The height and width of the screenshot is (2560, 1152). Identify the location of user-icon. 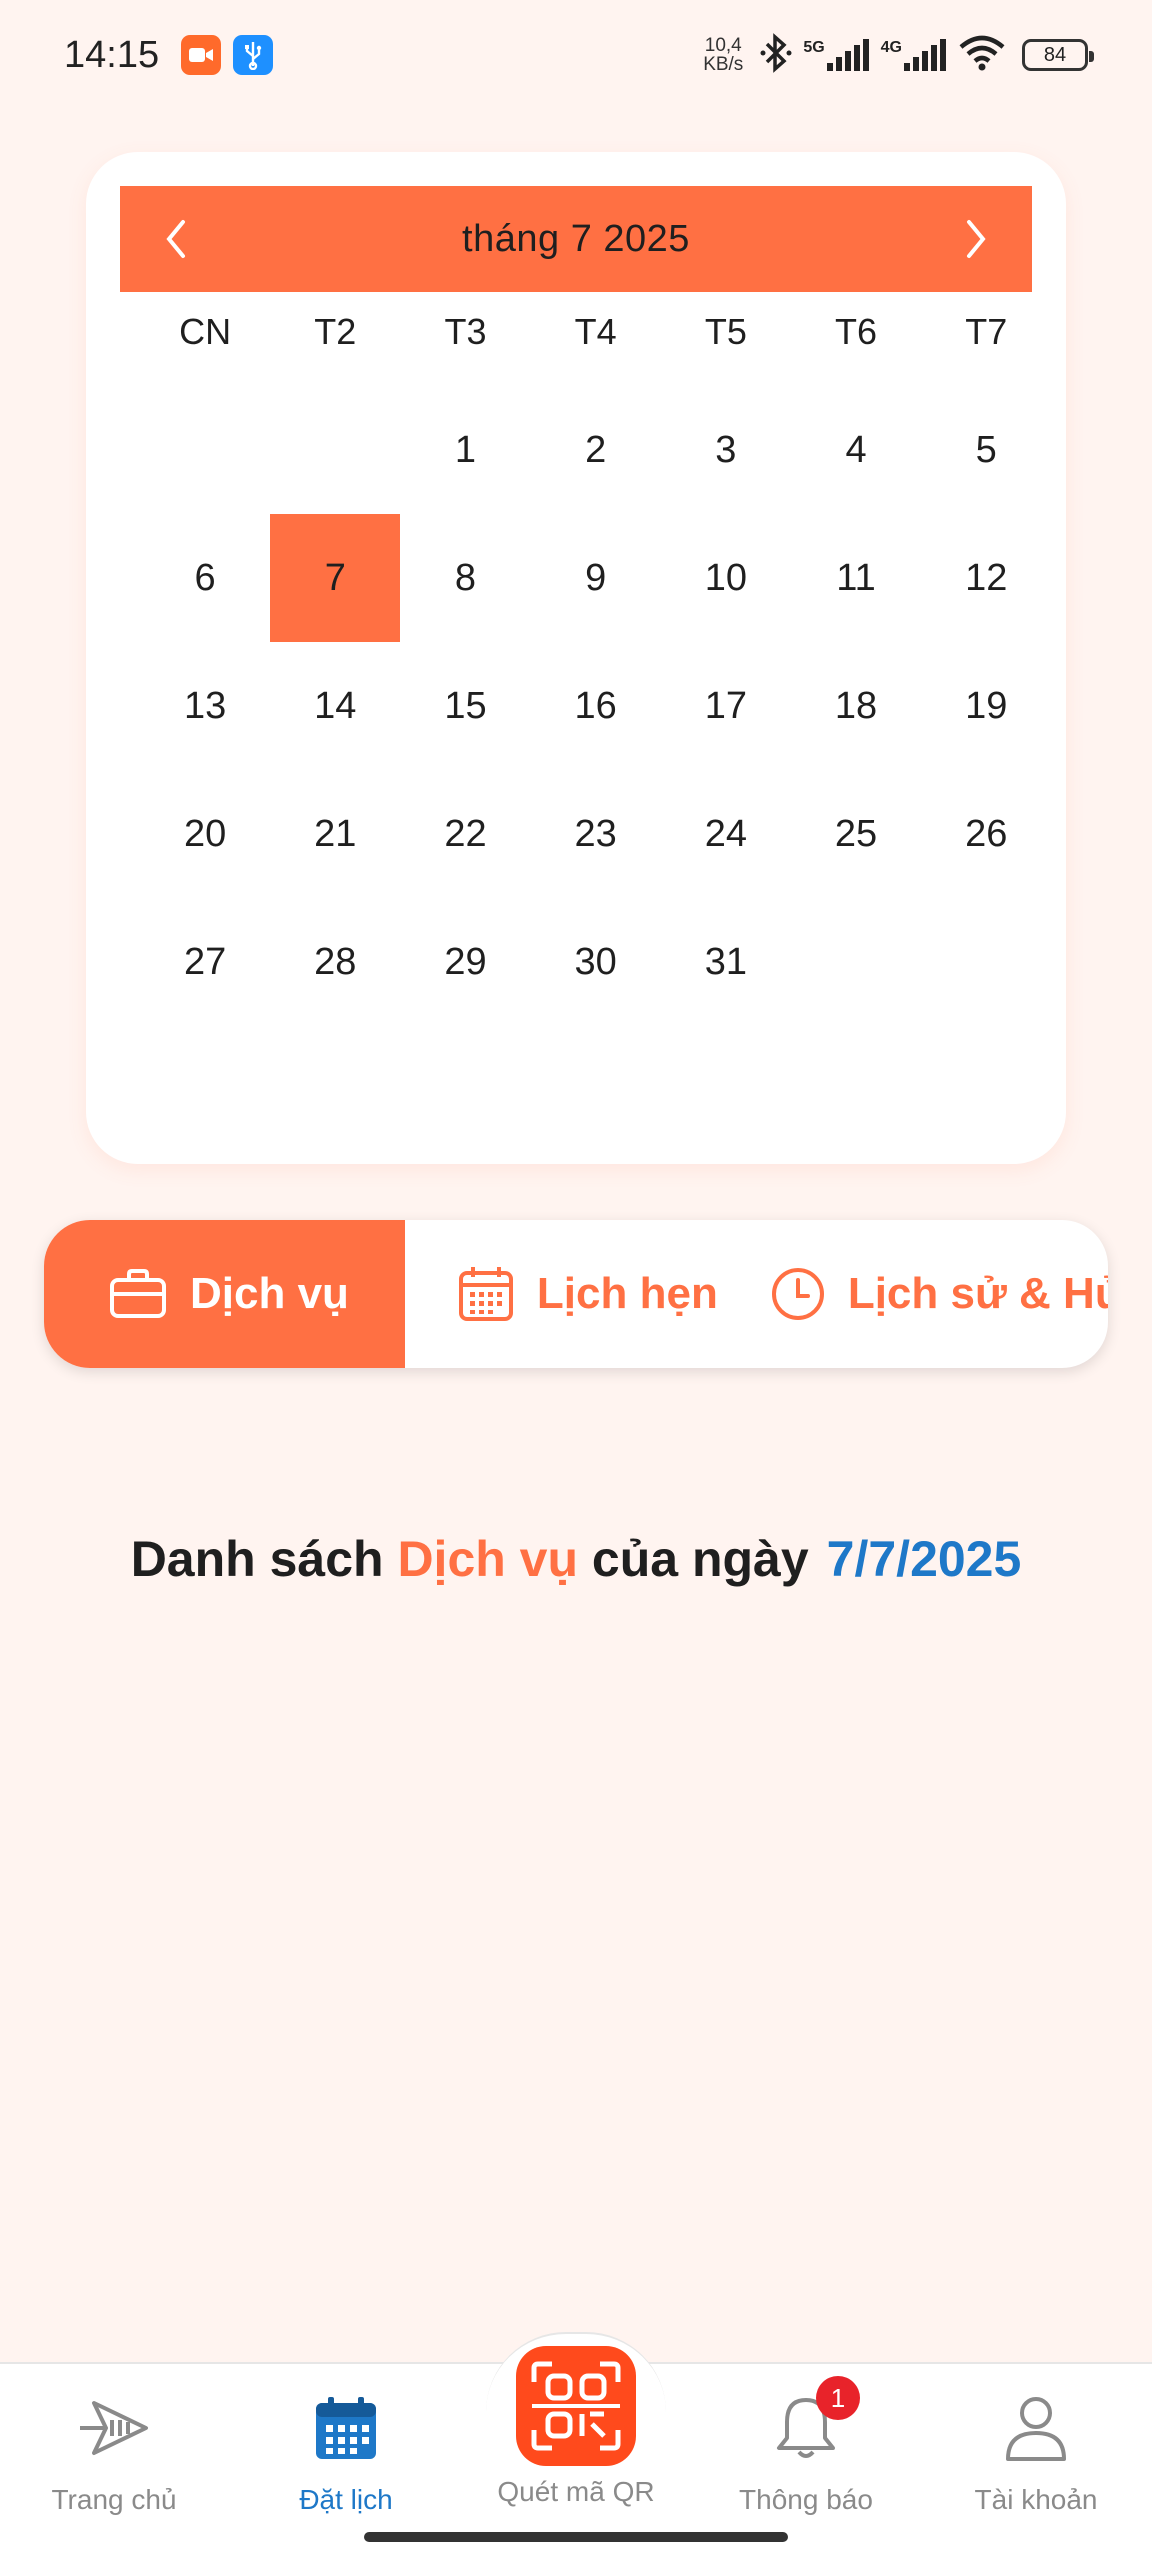
(1036, 2428).